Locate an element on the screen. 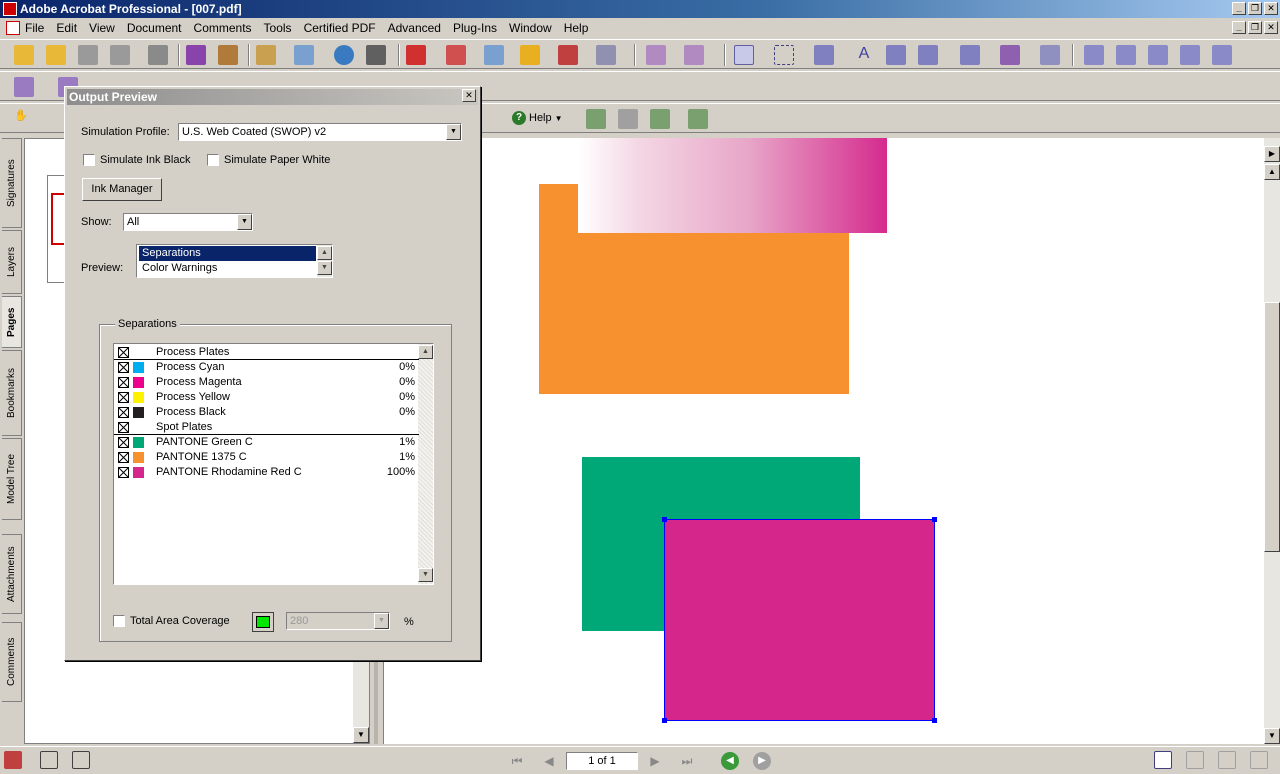  text-tool-icon: A is located at coordinates (864, 55).